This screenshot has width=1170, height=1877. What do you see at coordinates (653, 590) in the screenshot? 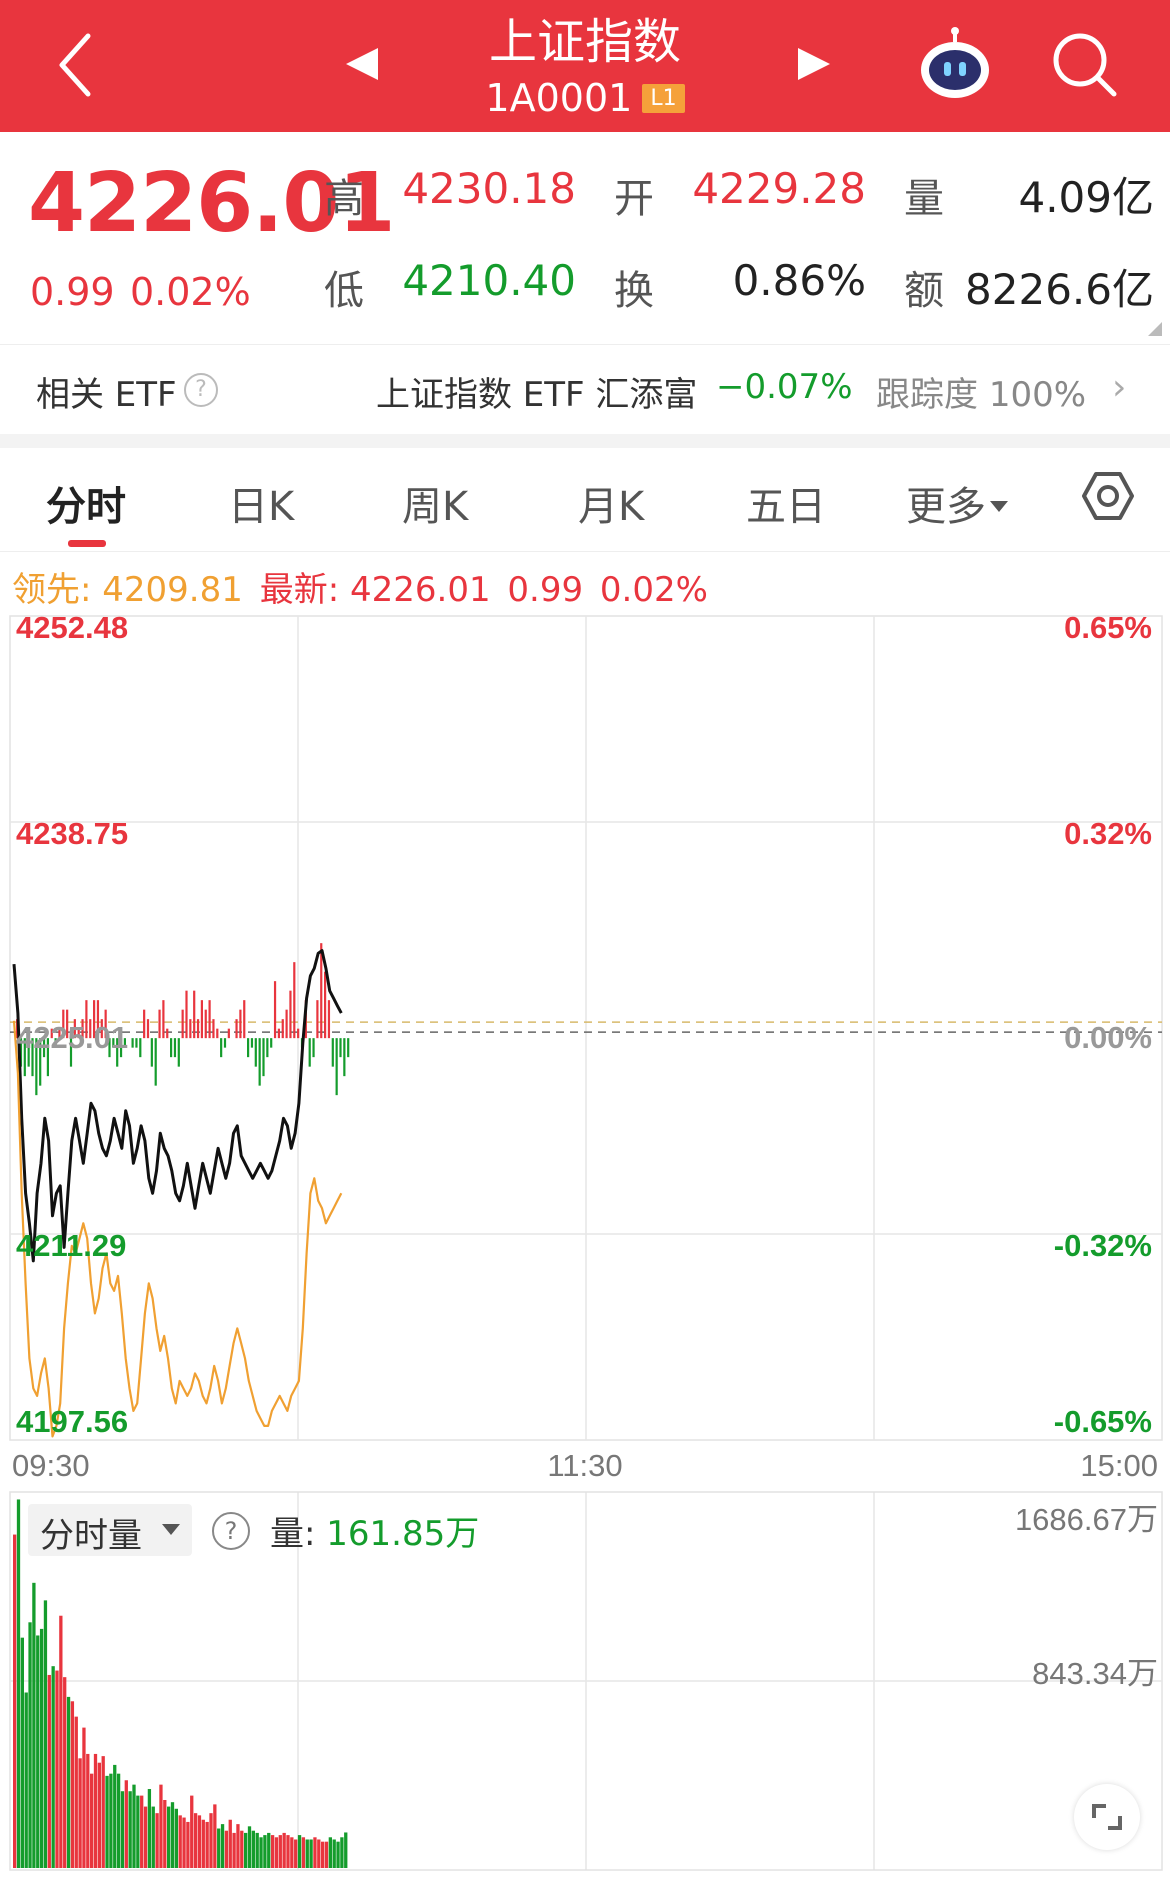
I see `latest-pct: 0.02%` at bounding box center [653, 590].